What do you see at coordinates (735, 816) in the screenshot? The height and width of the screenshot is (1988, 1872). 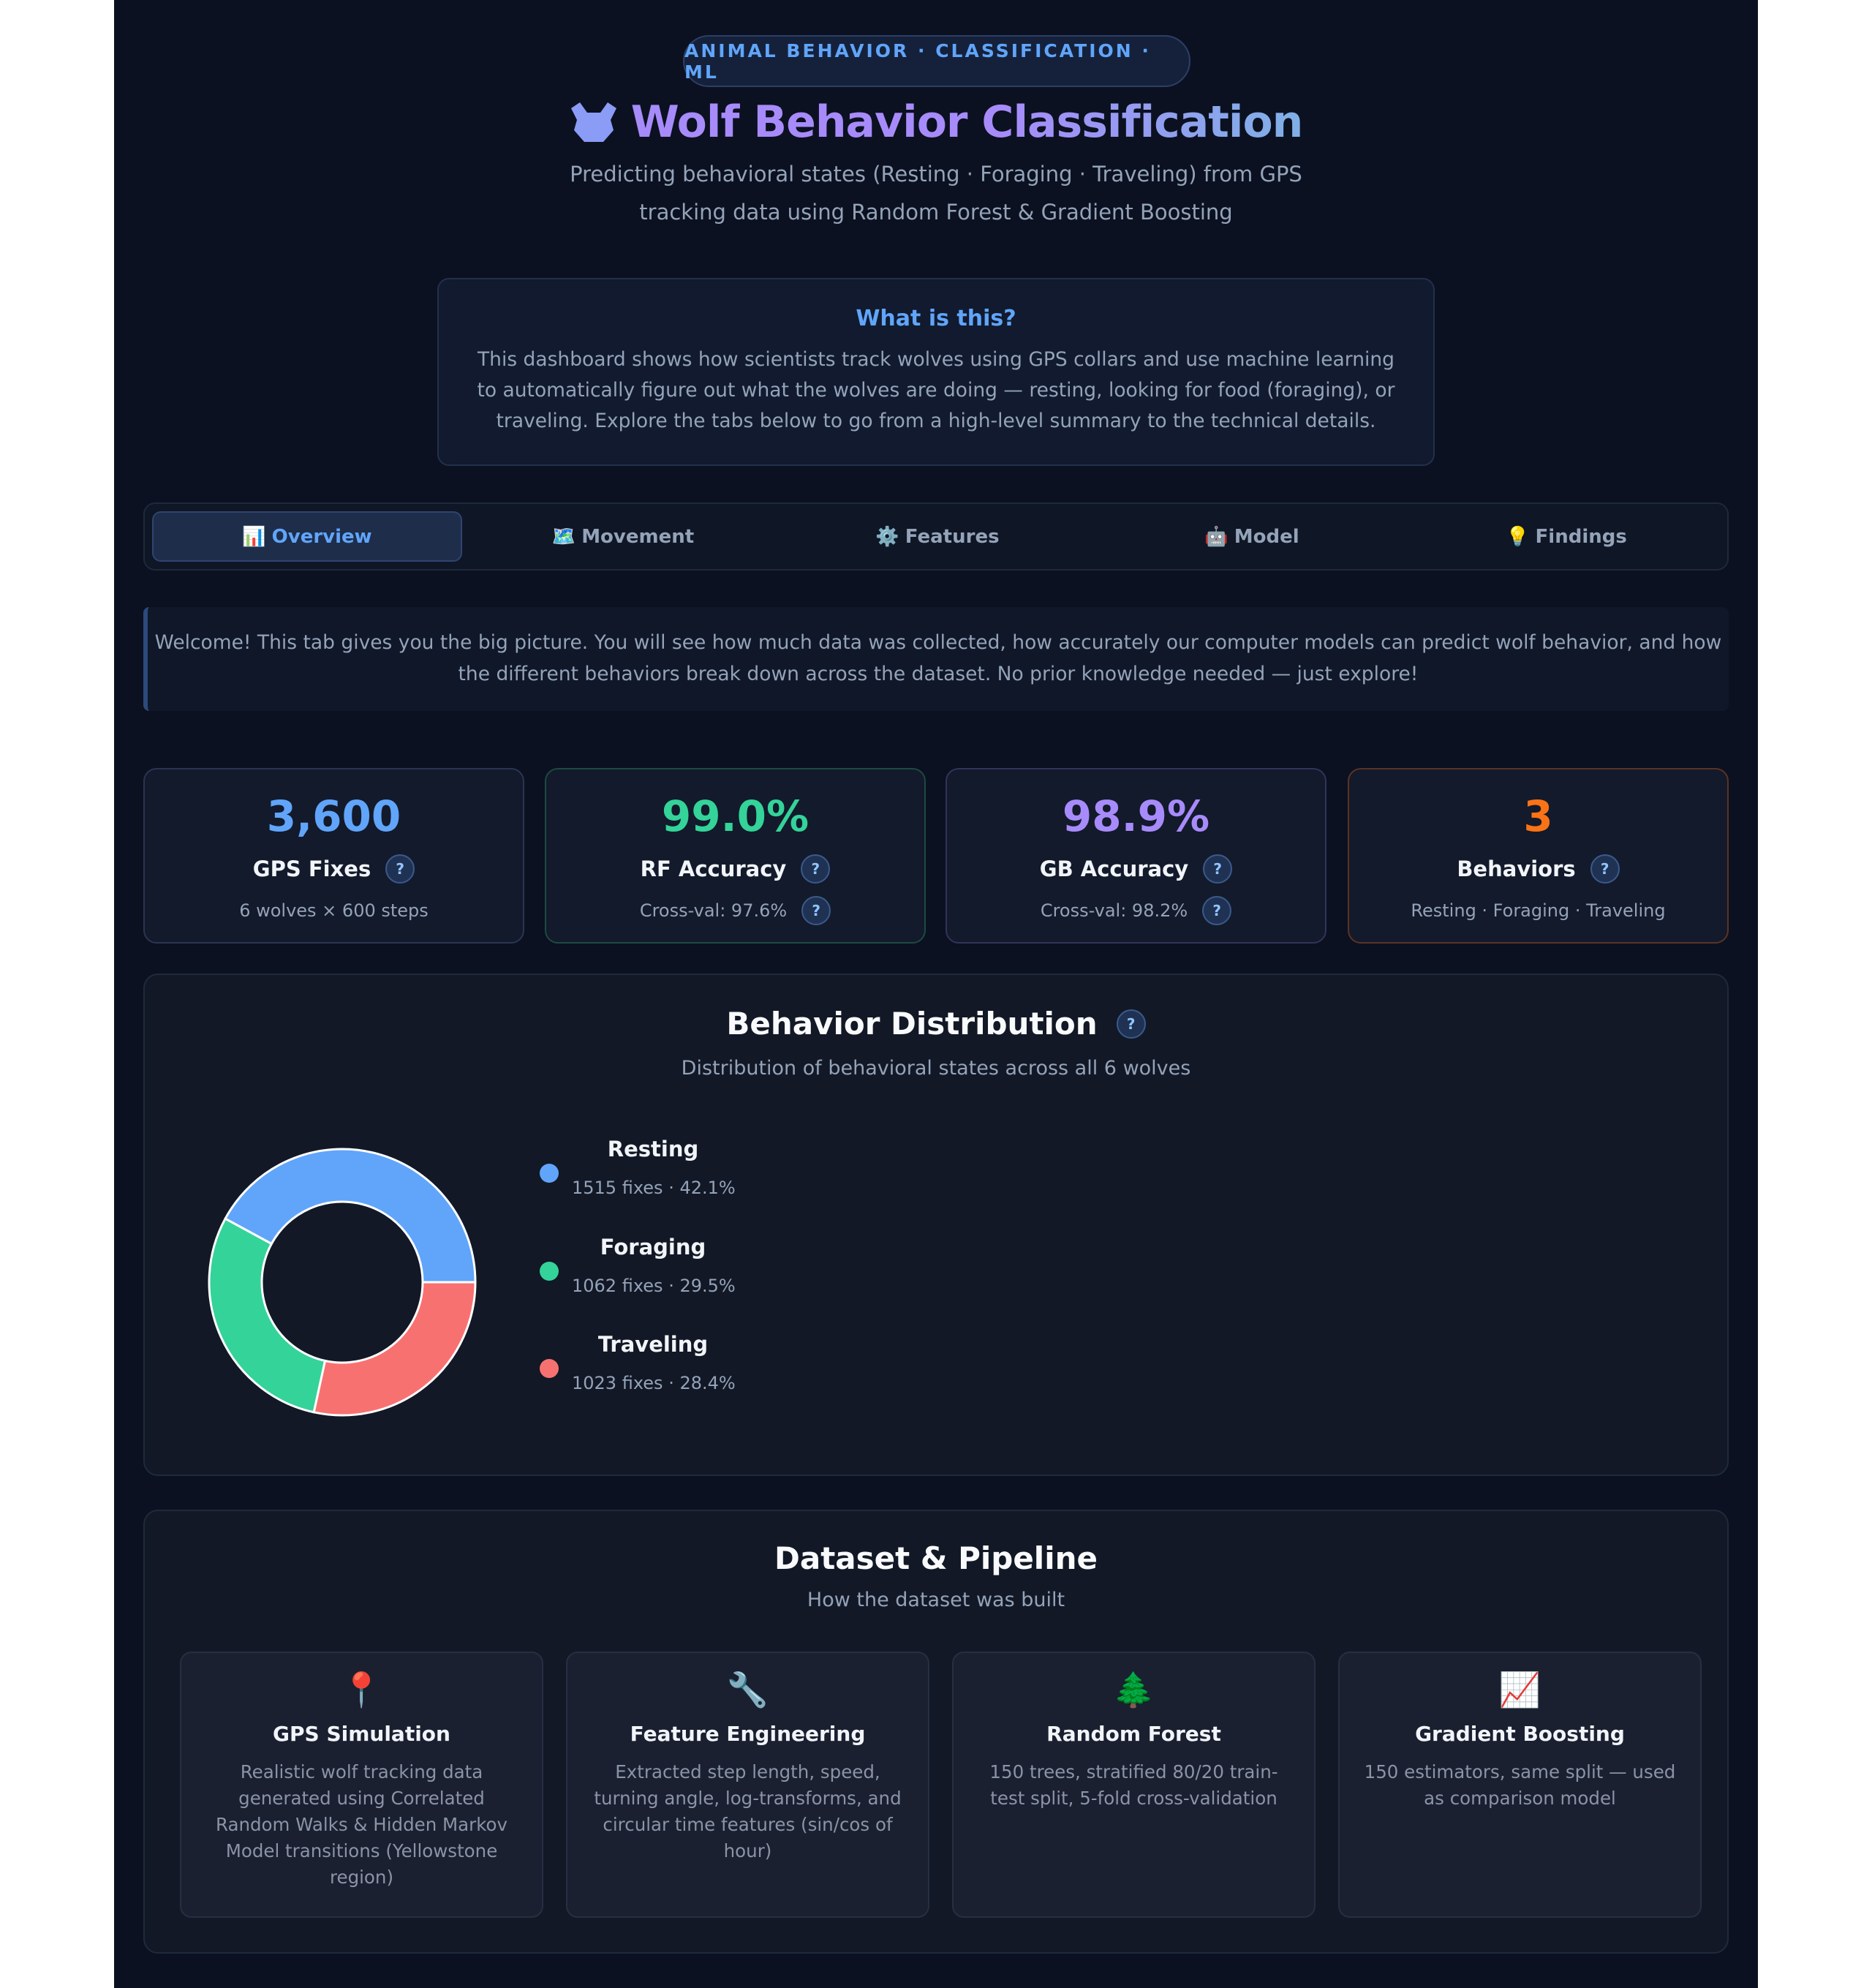 I see `kpi-value: 99.0%` at bounding box center [735, 816].